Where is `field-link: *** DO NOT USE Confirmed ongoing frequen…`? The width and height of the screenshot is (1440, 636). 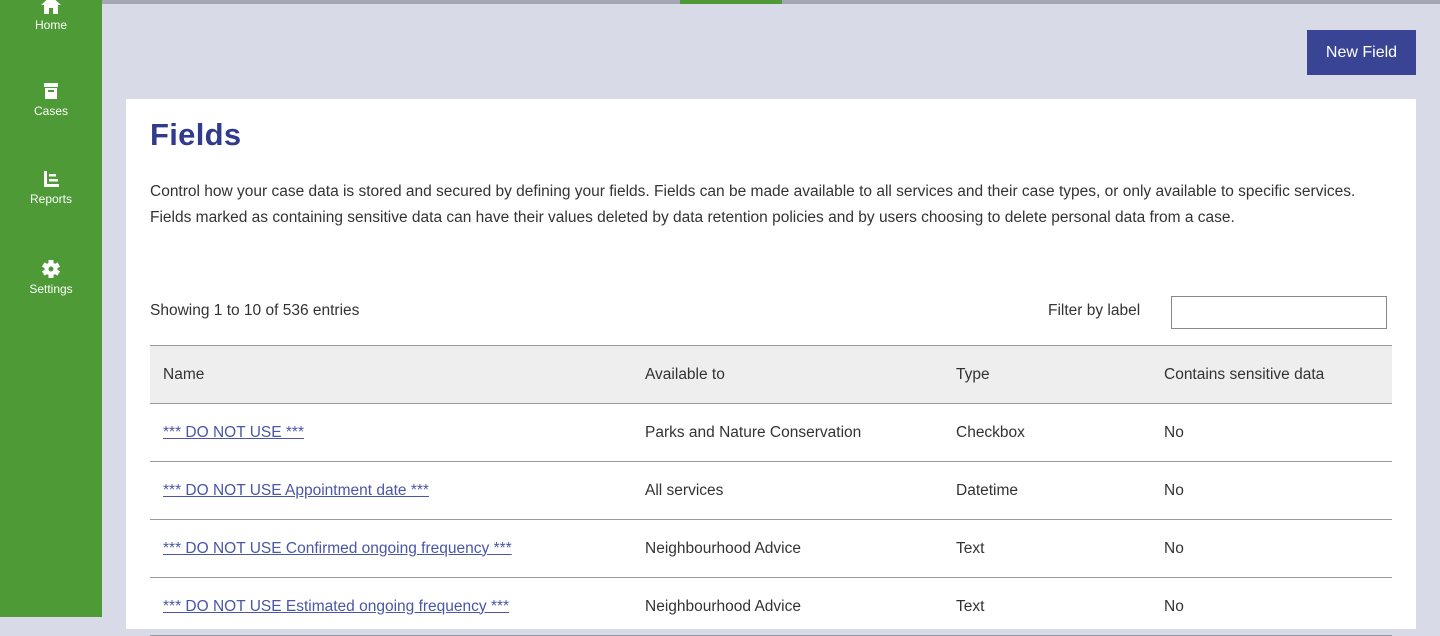
field-link: *** DO NOT USE Confirmed ongoing frequen… is located at coordinates (337, 548).